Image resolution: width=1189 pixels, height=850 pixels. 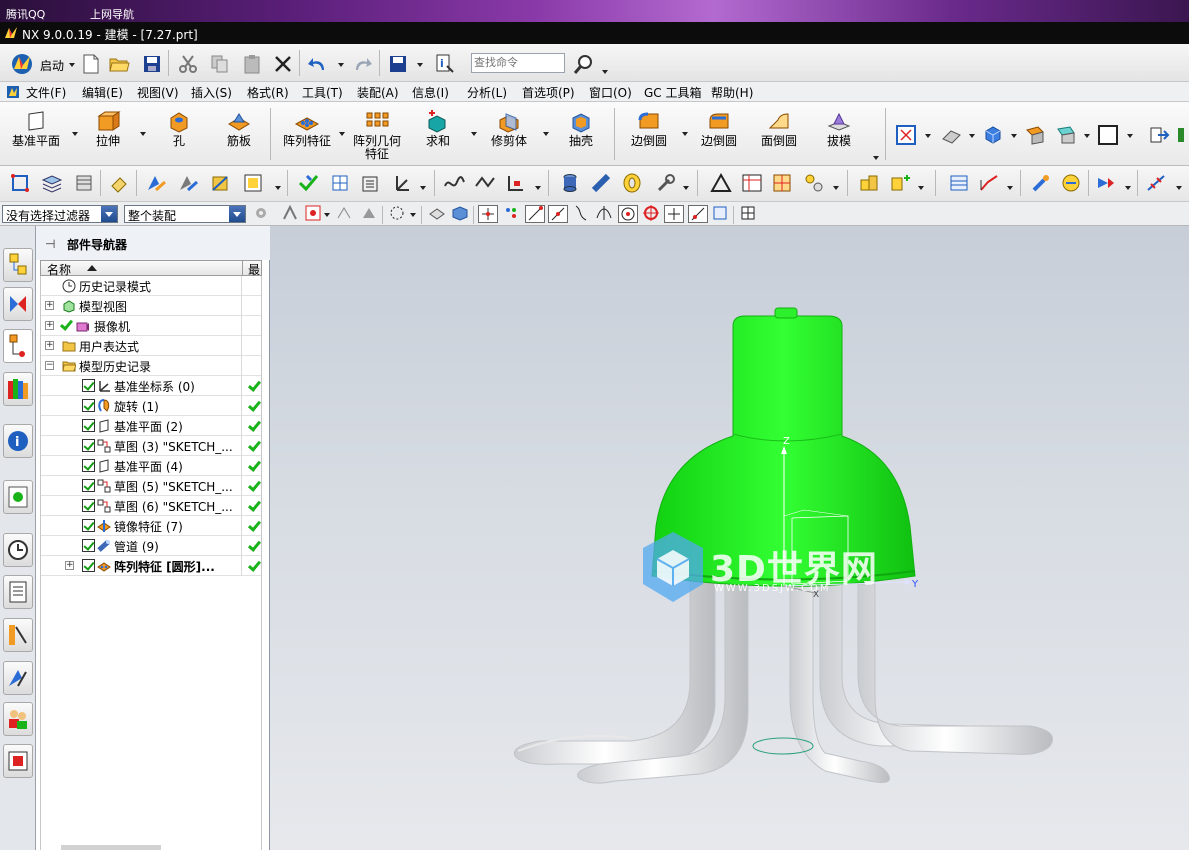 I want to click on snap-arc-center, so click(x=628, y=214).